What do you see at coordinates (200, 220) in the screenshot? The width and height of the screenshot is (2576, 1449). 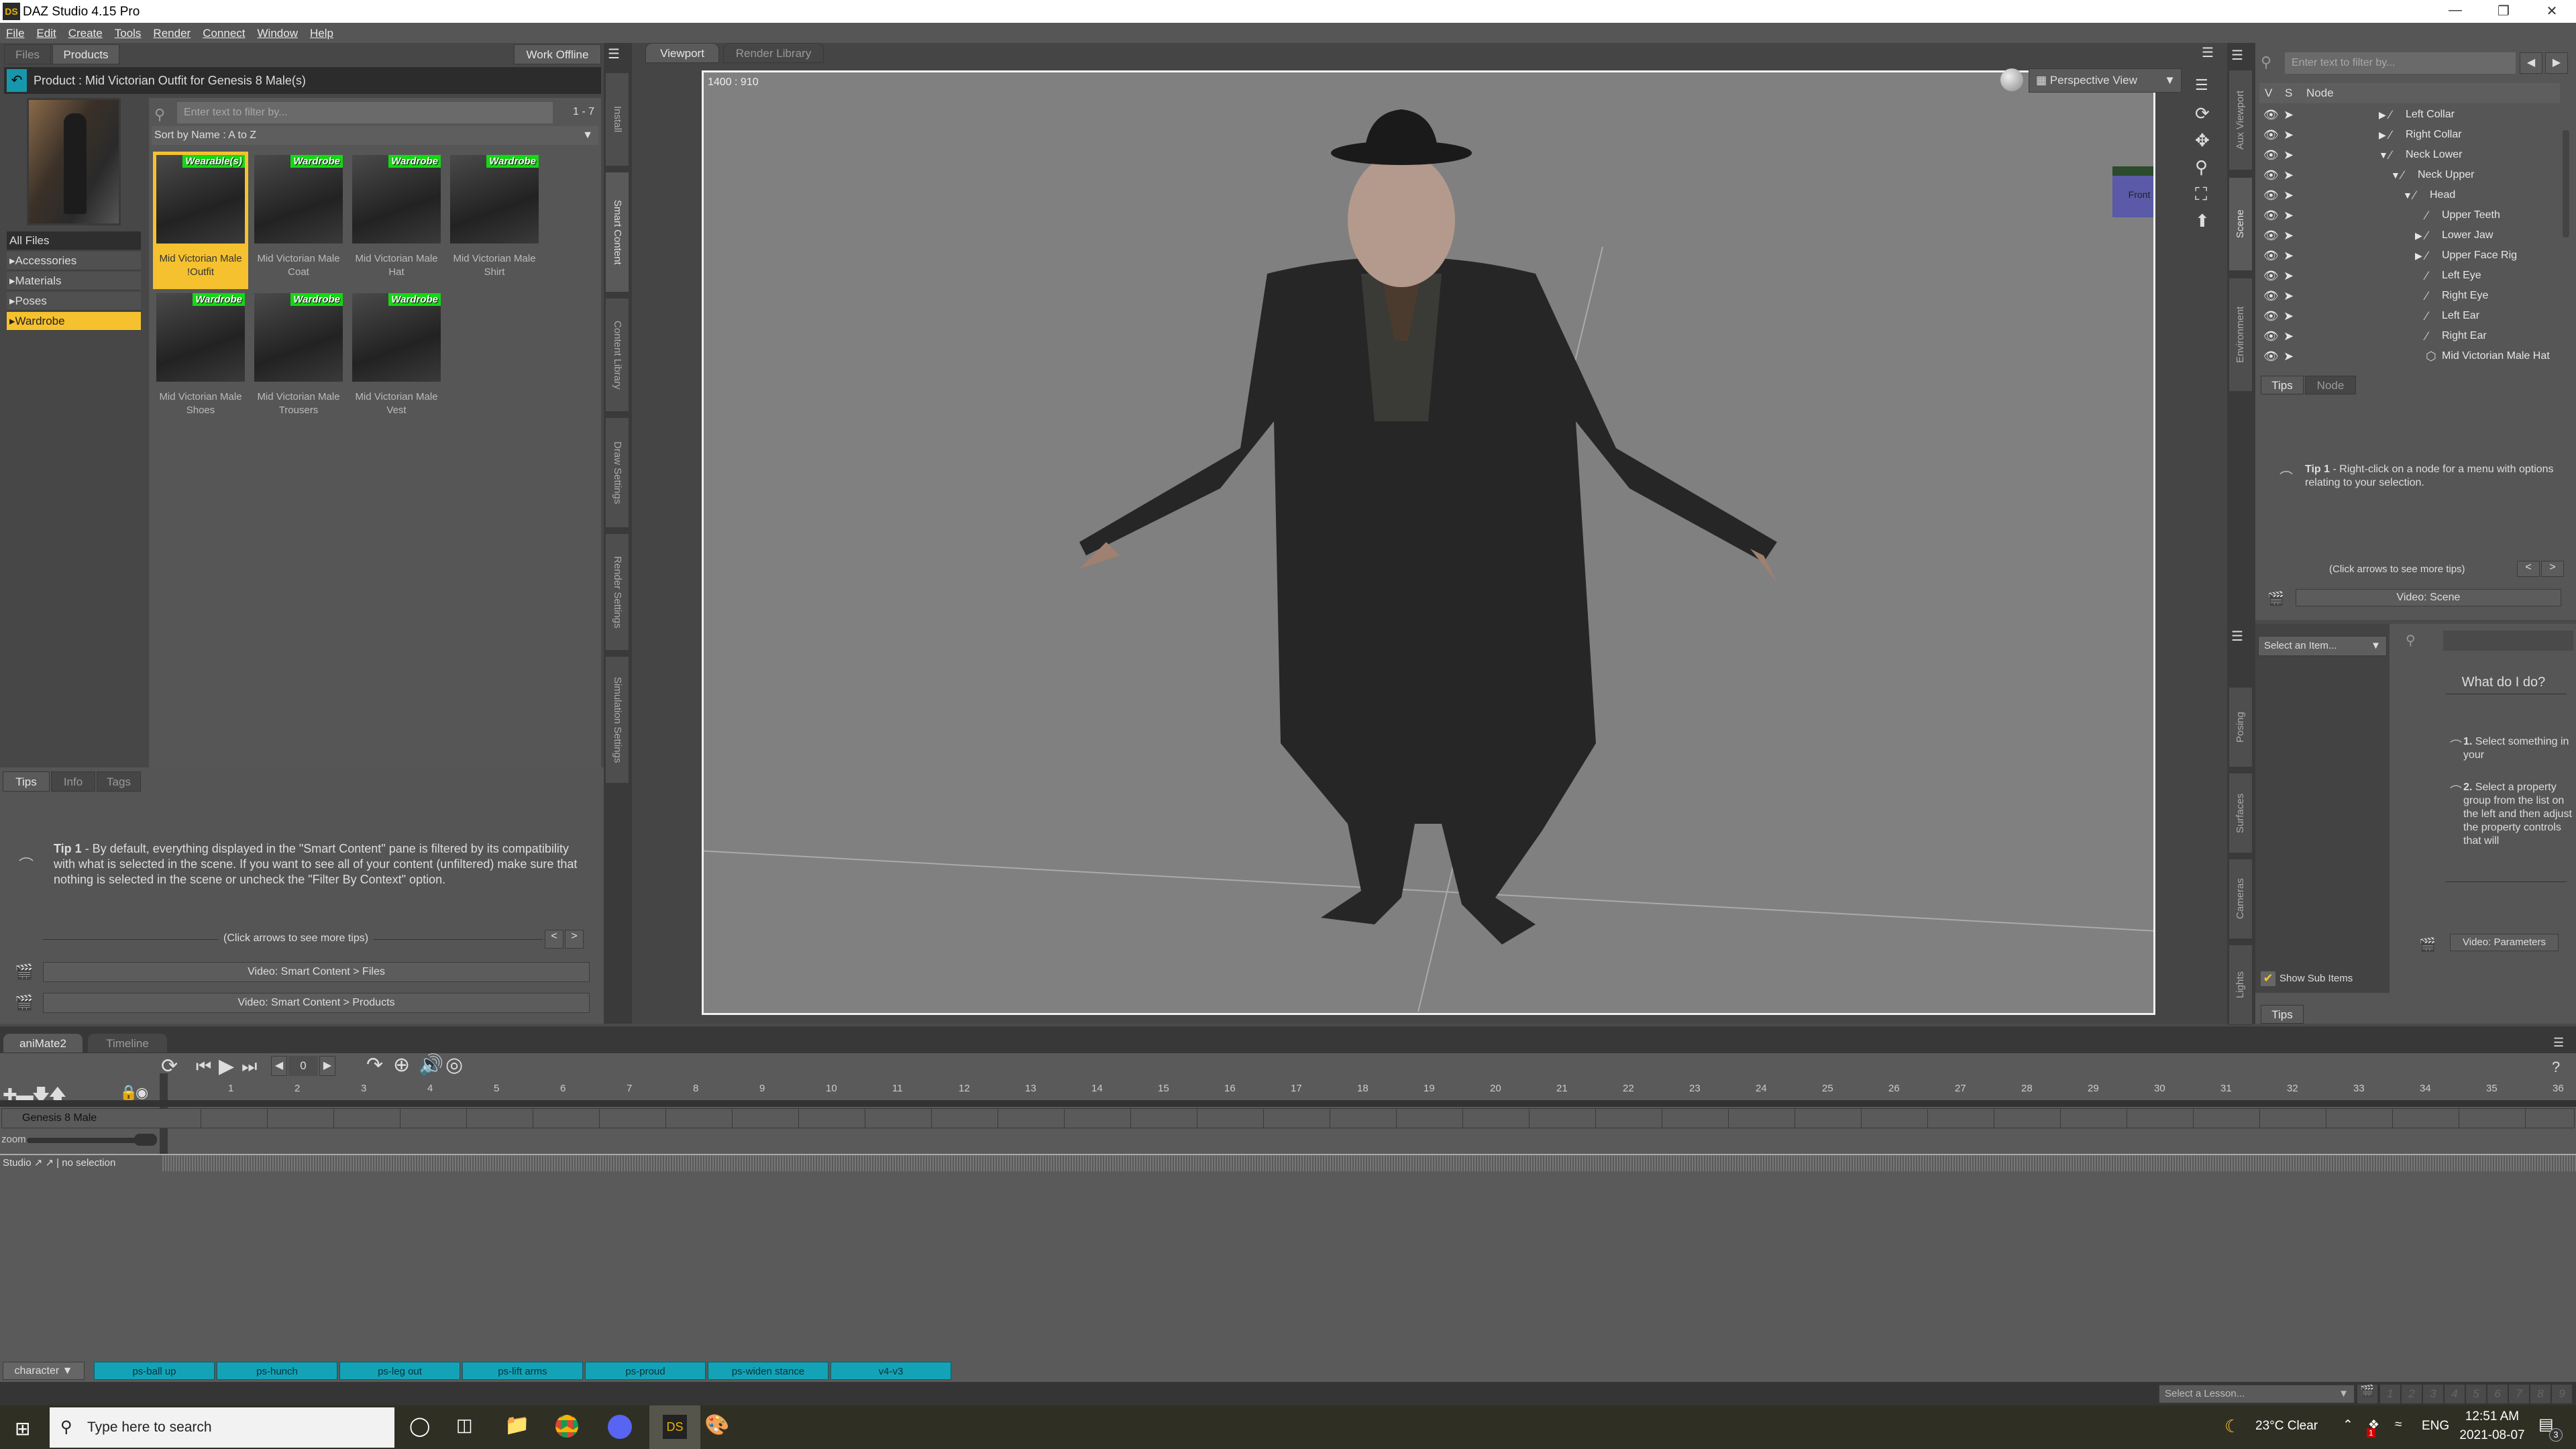 I see `product-item: Wearable(s) Mid Victorian Male !Outfit` at bounding box center [200, 220].